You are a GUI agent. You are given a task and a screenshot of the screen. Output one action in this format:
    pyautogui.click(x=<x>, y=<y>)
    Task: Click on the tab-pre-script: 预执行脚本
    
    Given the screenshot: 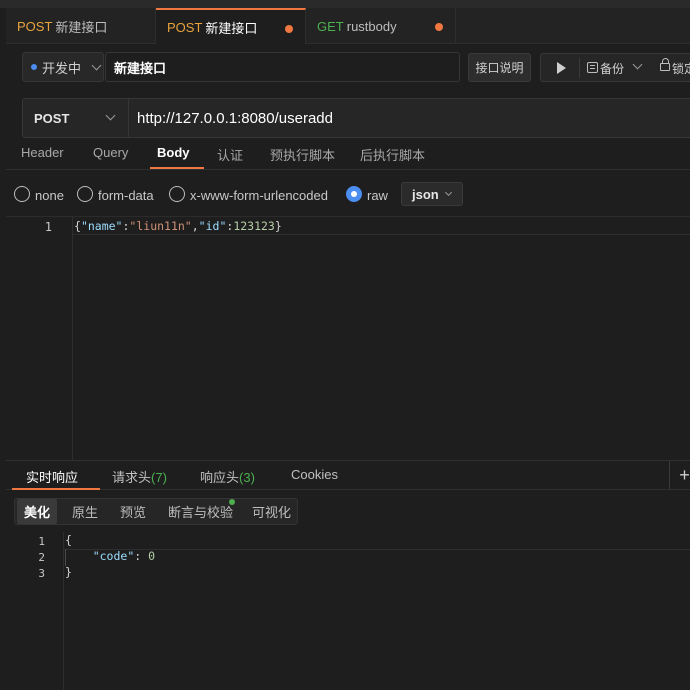 What is the action you would take?
    pyautogui.click(x=302, y=154)
    